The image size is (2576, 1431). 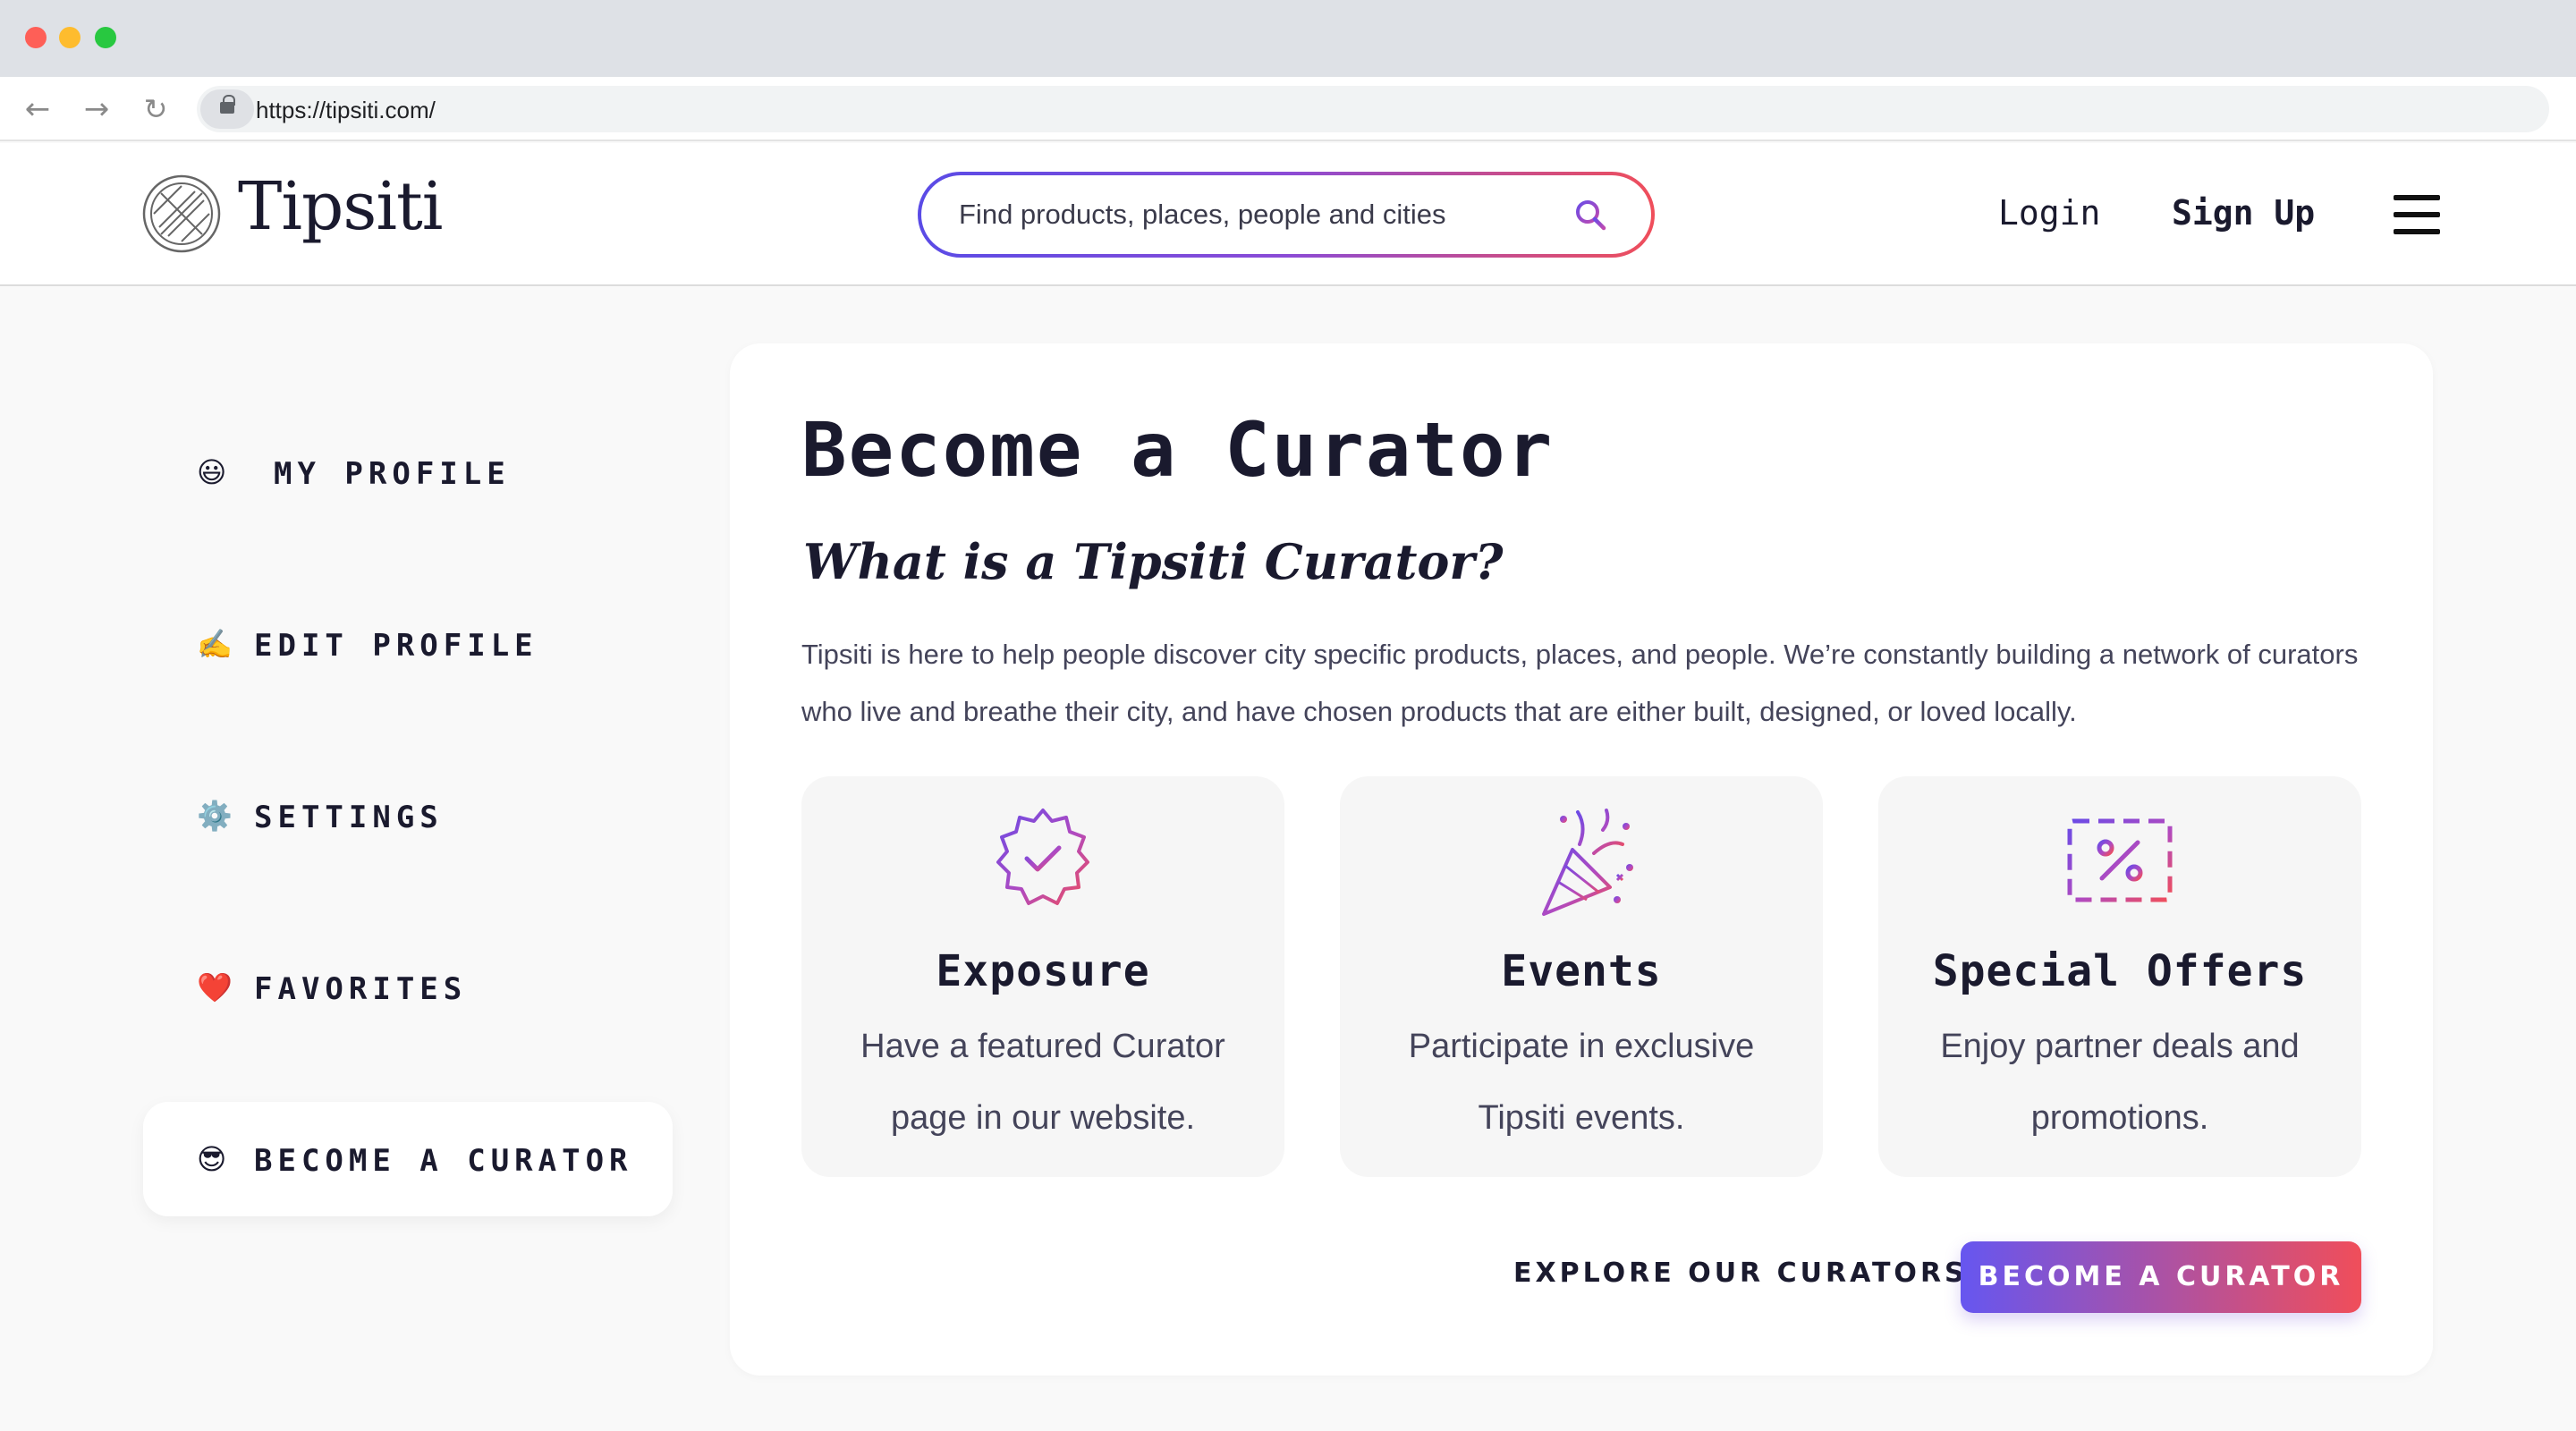 I want to click on discount-ticket-icon, so click(x=2120, y=860).